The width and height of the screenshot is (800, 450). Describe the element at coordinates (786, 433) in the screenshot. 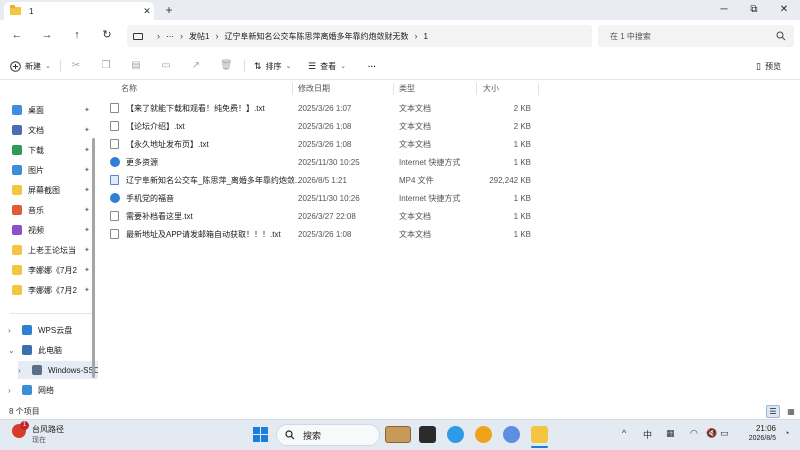

I see `notification-bell-icon: ◔` at that location.